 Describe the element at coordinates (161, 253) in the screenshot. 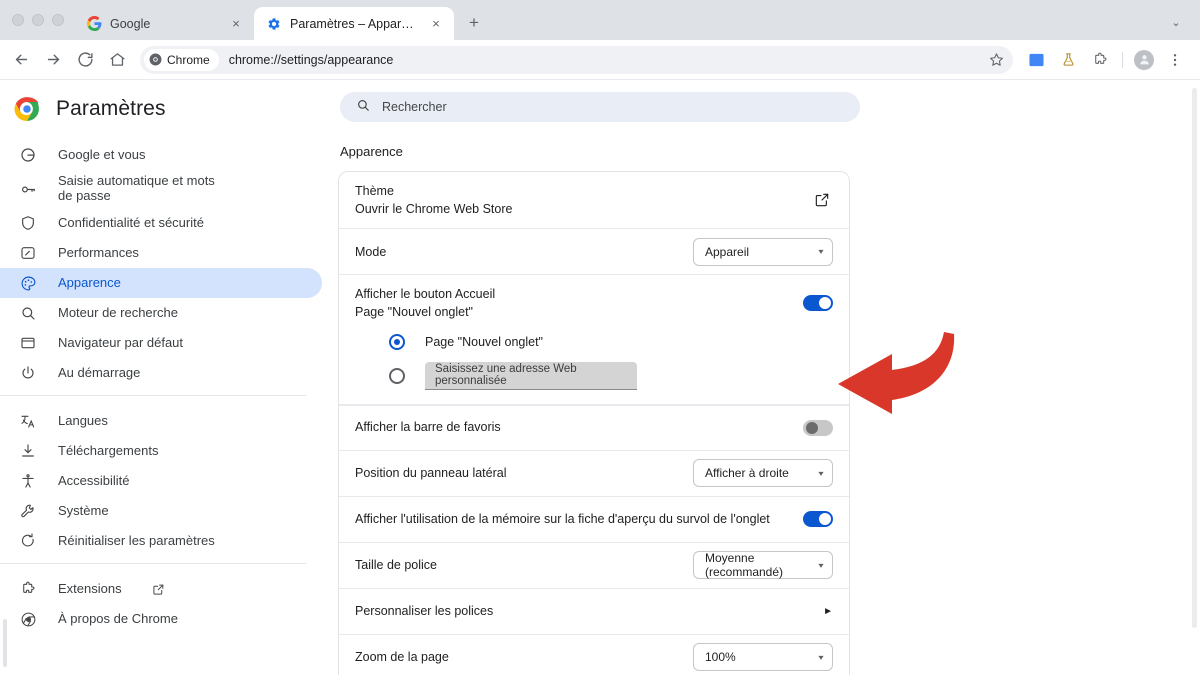

I see `sidebar-item-performances: Performances` at that location.